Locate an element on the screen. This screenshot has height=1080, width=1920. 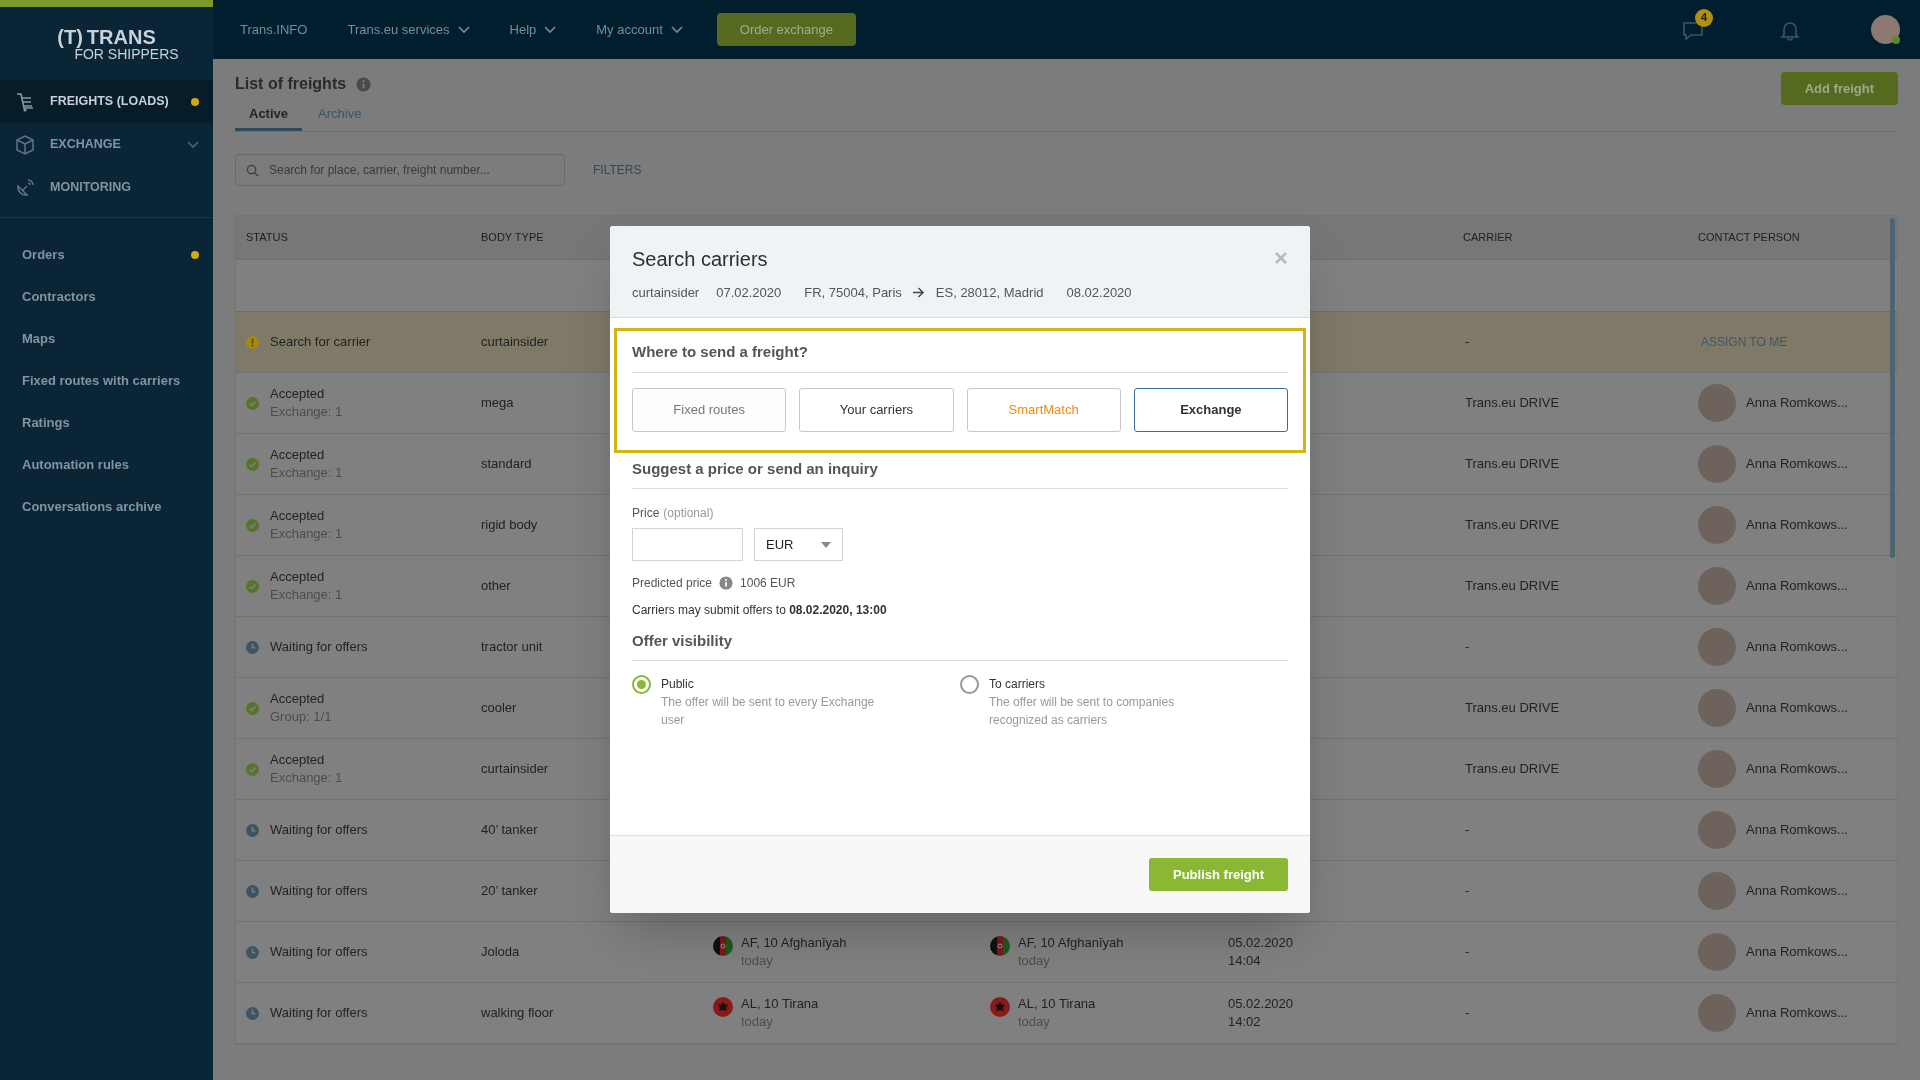
count-badge: 4 is located at coordinates (1704, 17).